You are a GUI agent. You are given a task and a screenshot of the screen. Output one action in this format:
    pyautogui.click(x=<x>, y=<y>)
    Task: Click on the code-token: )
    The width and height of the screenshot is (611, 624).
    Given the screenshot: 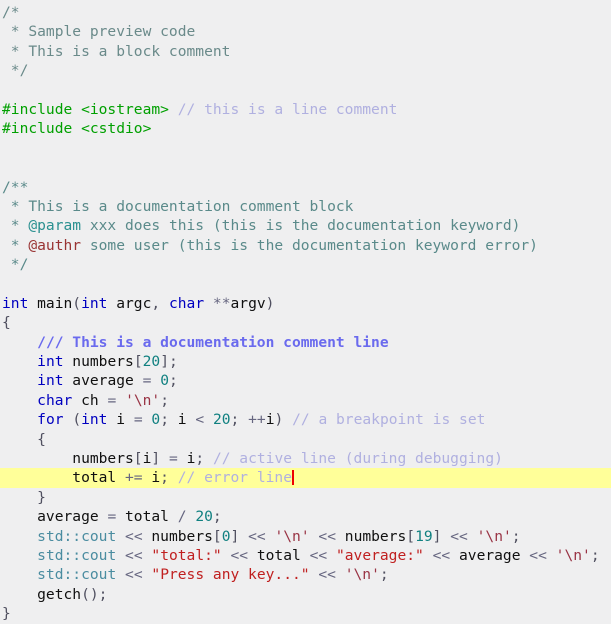 What is the action you would take?
    pyautogui.click(x=279, y=420)
    